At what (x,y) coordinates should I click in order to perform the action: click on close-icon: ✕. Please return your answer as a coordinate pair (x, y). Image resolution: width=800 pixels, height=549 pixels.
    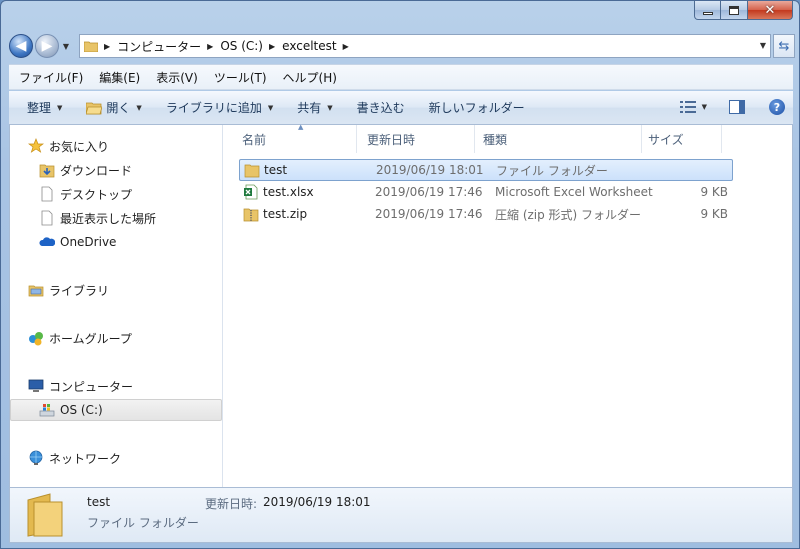
    Looking at the image, I should click on (770, 10).